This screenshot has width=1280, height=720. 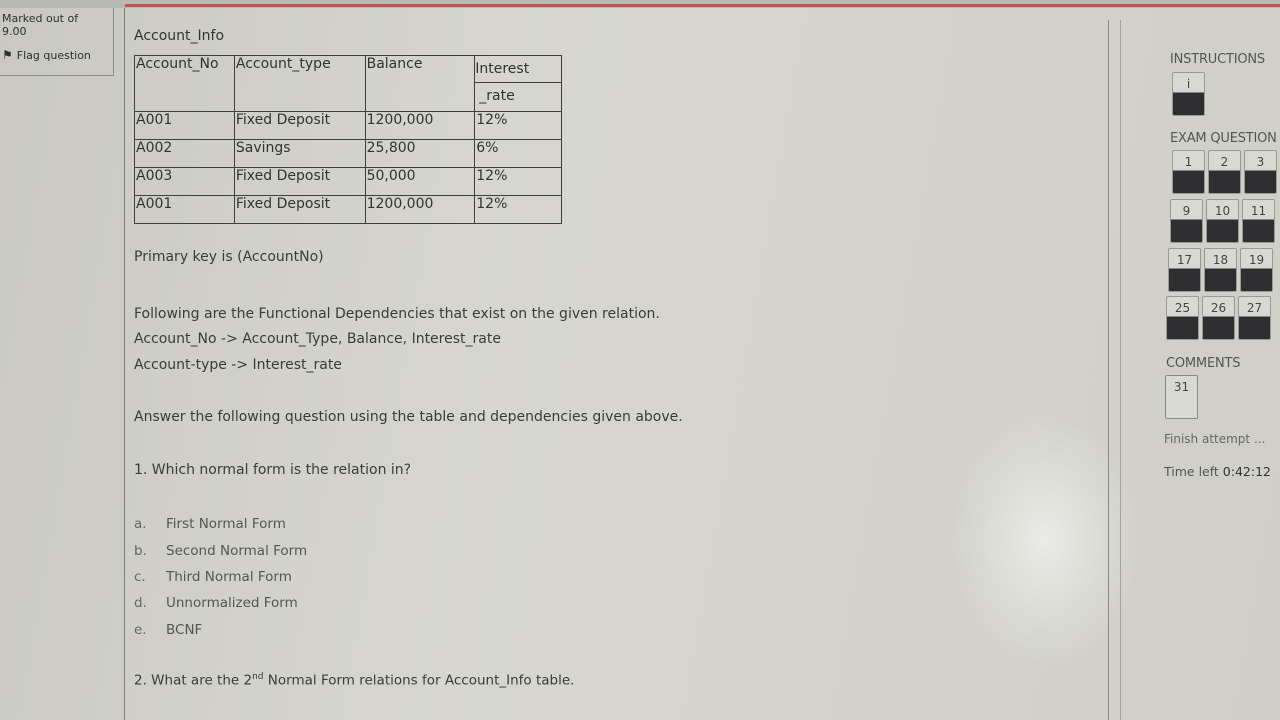 What do you see at coordinates (258, 677) in the screenshot?
I see `question-2-superscript: nd` at bounding box center [258, 677].